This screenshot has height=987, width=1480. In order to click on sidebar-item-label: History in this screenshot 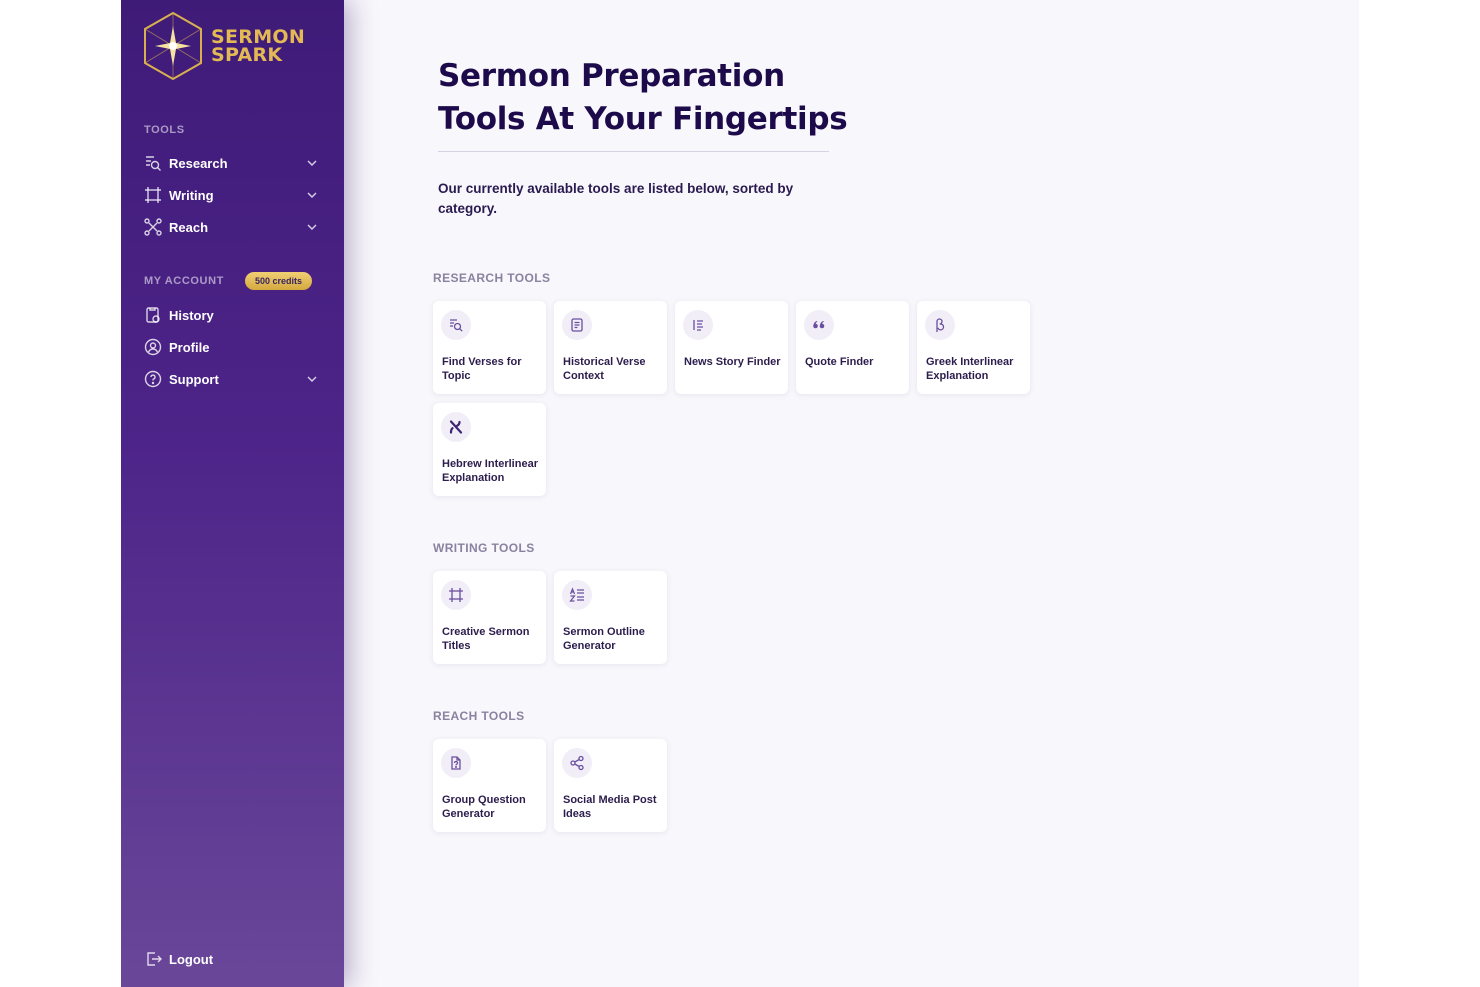, I will do `click(191, 315)`.